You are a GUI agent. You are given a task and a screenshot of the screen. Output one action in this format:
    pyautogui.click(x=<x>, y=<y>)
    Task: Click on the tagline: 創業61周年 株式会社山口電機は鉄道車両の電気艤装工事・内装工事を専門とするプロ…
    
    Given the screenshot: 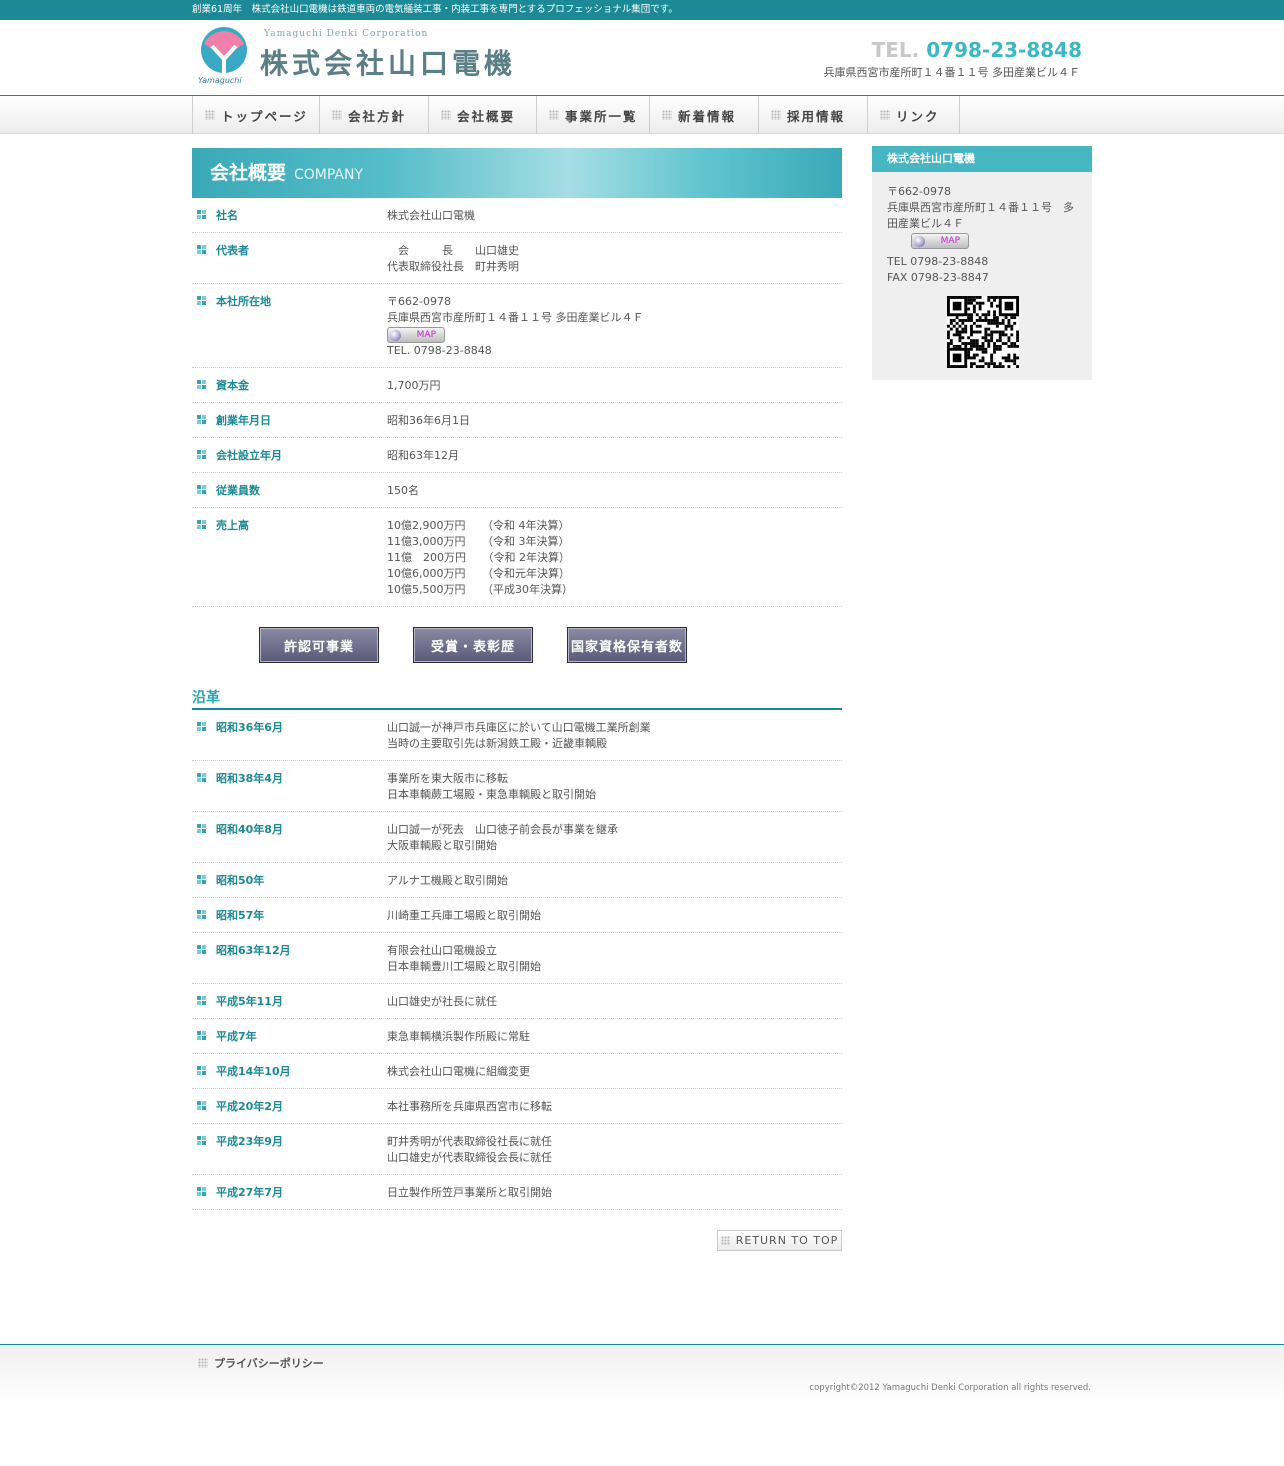 What is the action you would take?
    pyautogui.click(x=435, y=9)
    